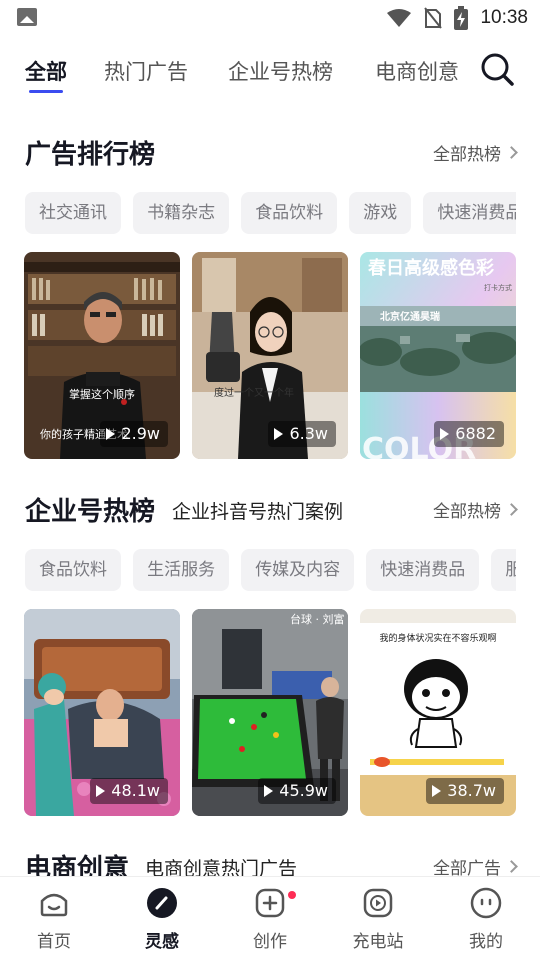  Describe the element at coordinates (270, 942) in the screenshot. I see `nav-create-label: 创作` at that location.